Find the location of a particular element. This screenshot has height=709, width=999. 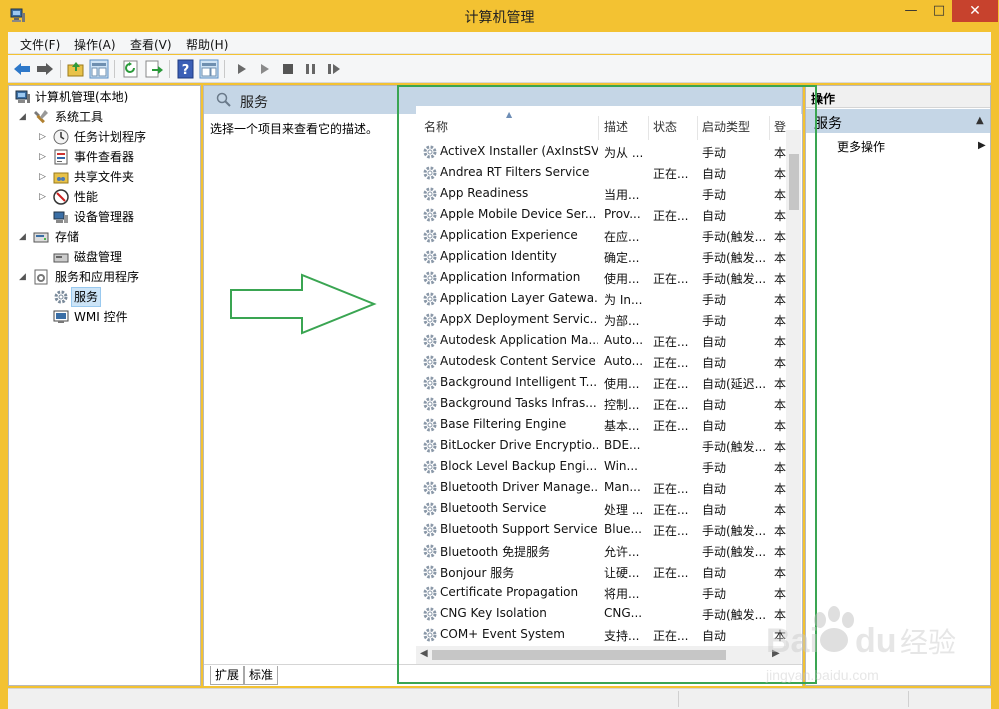

storage-icon is located at coordinates (41, 237).